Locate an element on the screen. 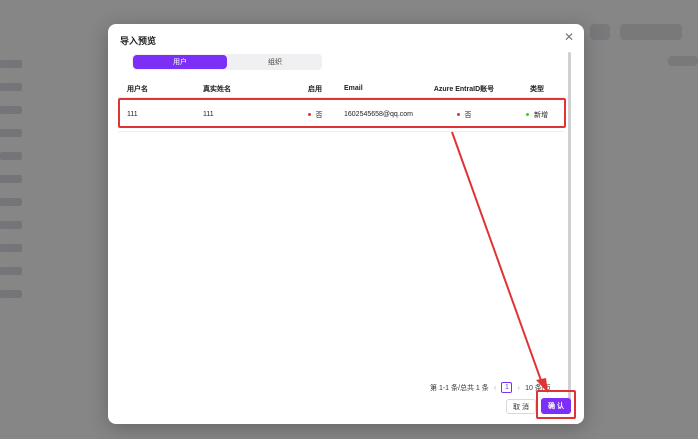 The height and width of the screenshot is (439, 698). header-enabled: 启用 is located at coordinates (315, 89).